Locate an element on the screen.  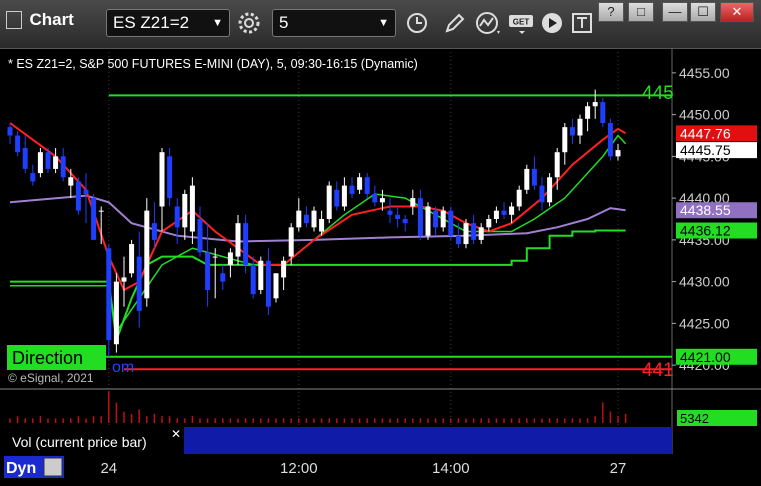
price-tag: 4438.55 is located at coordinates (705, 210).